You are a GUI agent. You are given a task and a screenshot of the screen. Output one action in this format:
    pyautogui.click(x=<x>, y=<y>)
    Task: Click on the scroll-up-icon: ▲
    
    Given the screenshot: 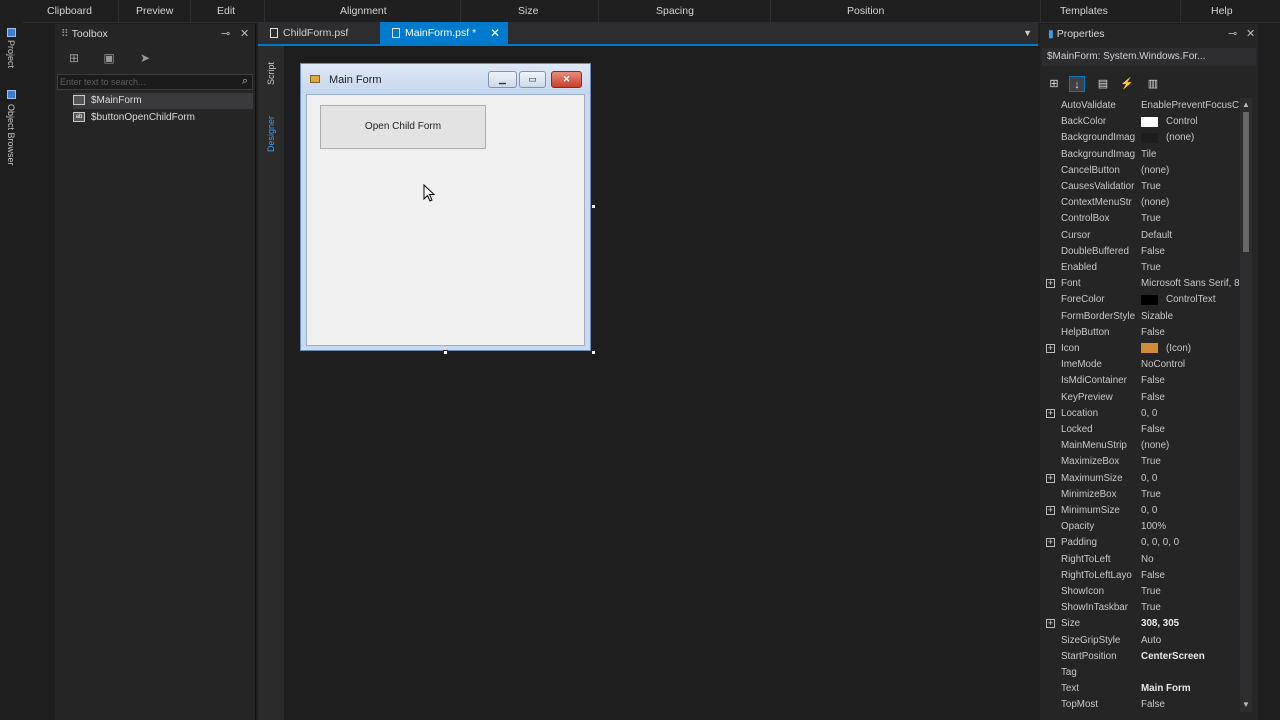 What is the action you would take?
    pyautogui.click(x=1246, y=104)
    